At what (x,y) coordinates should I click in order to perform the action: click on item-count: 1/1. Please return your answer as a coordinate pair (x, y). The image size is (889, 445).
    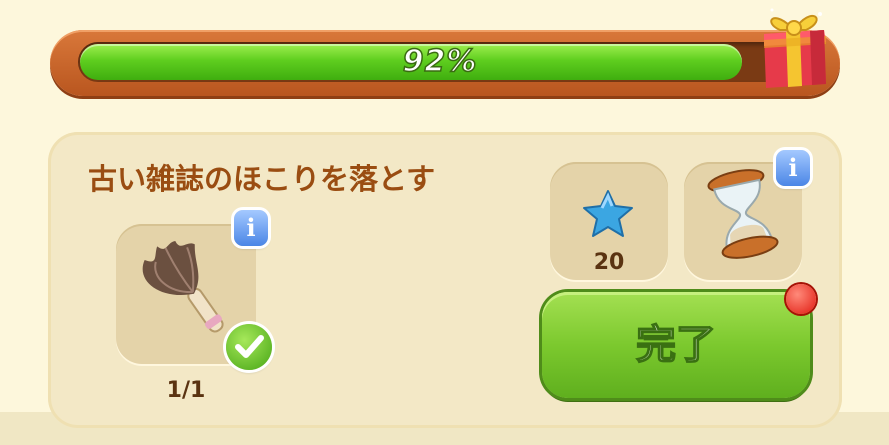
    Looking at the image, I should click on (186, 390).